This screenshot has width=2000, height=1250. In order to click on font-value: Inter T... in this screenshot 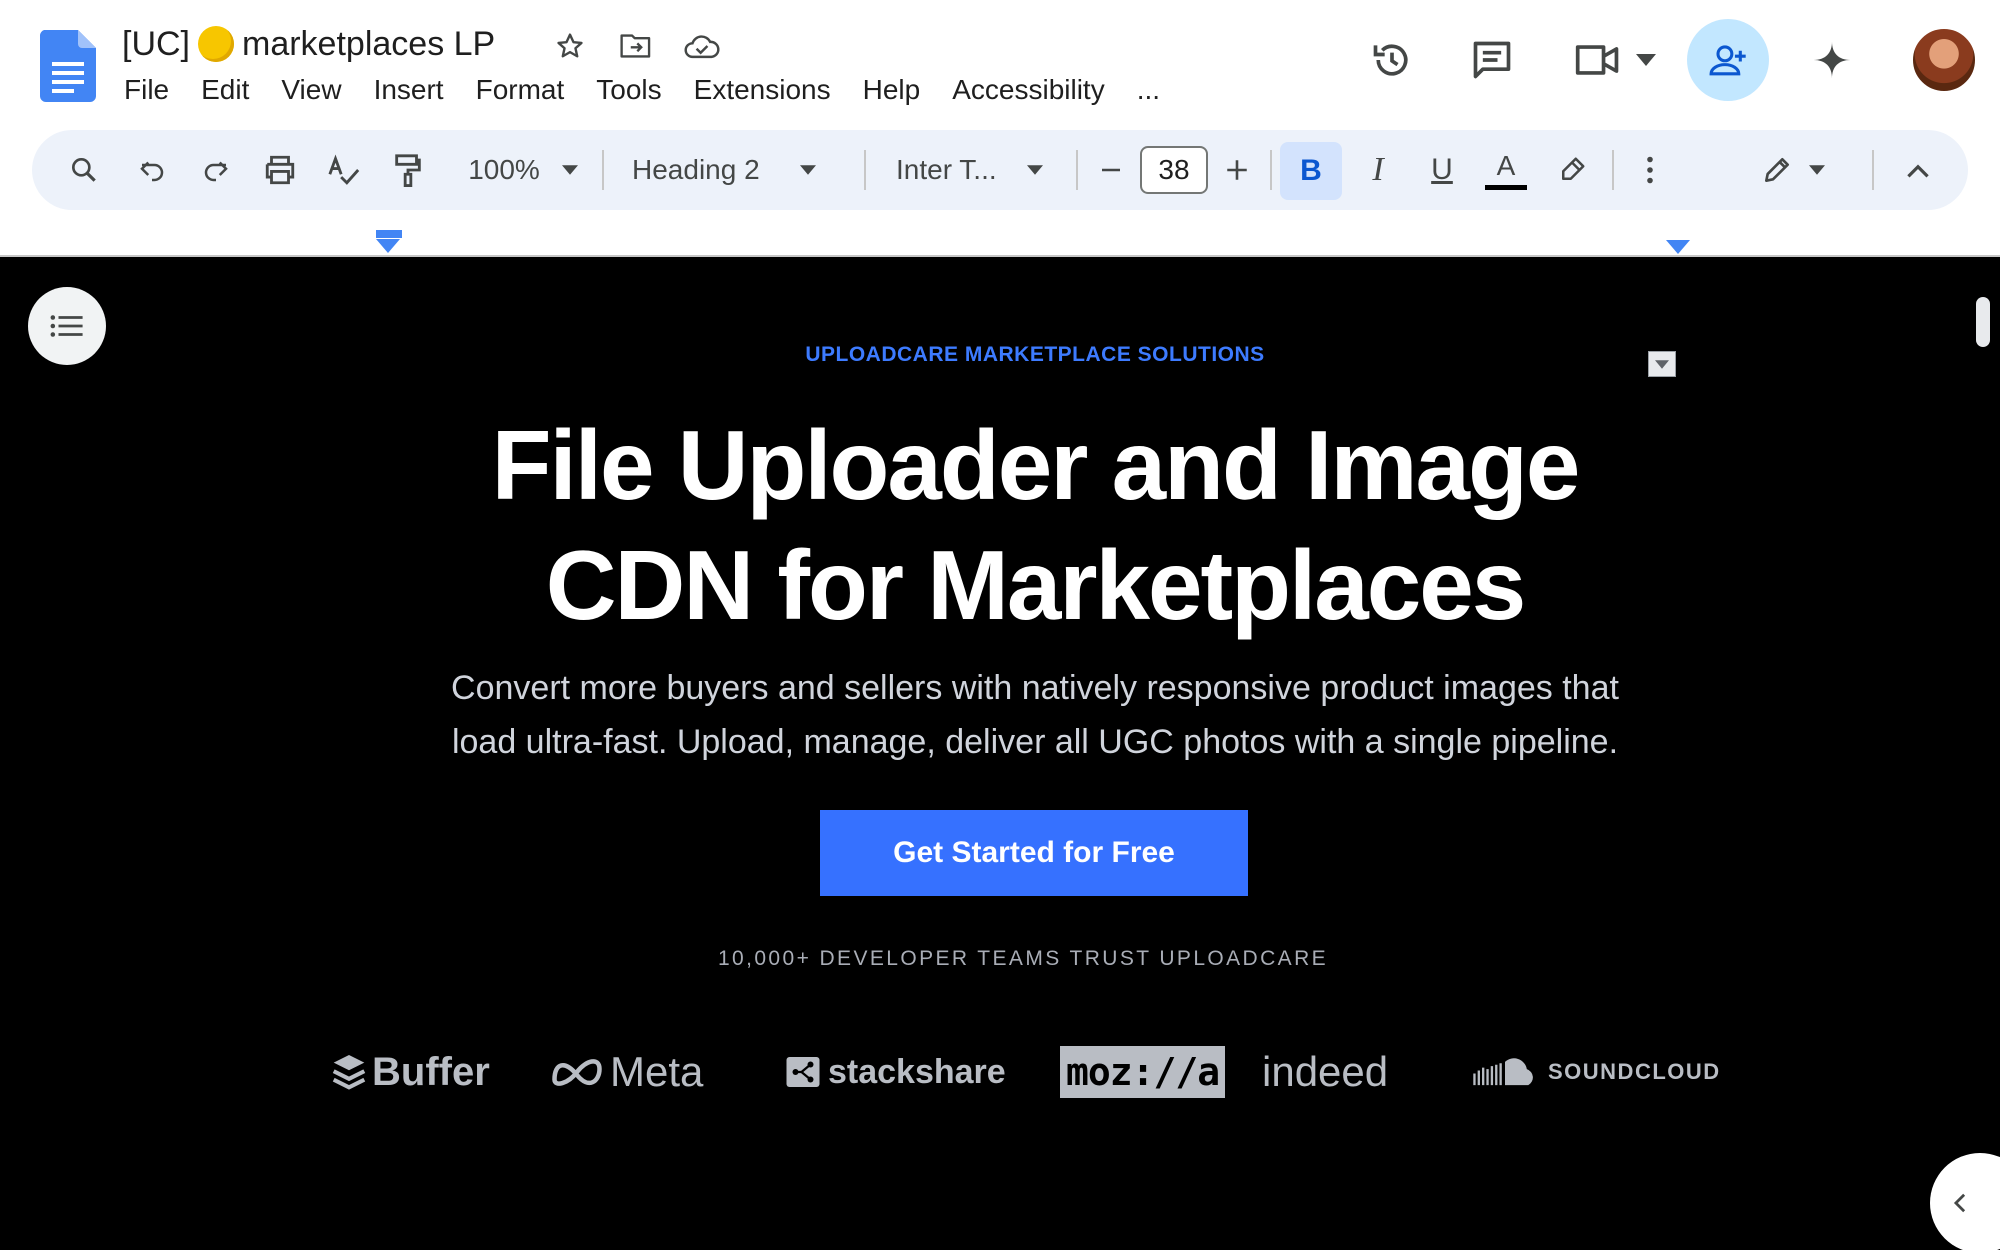, I will do `click(946, 169)`.